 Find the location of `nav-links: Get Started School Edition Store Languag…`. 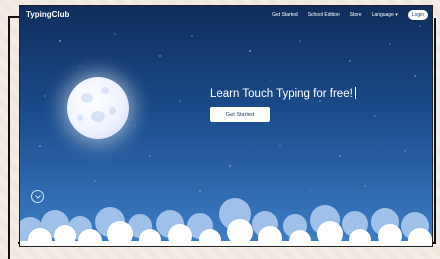

nav-links: Get Started School Edition Store Languag… is located at coordinates (350, 15).